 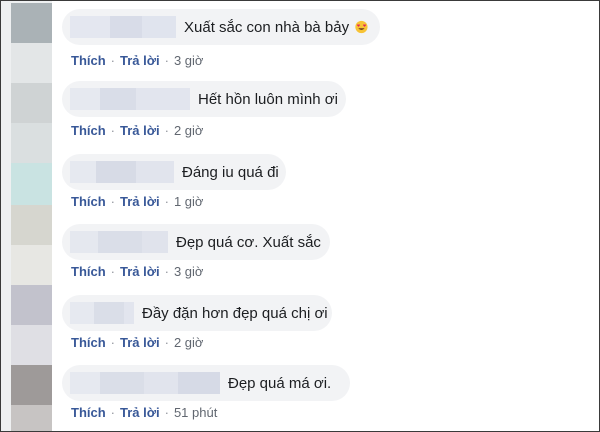 What do you see at coordinates (230, 172) in the screenshot?
I see `comment-text: Đáng iu quá đi` at bounding box center [230, 172].